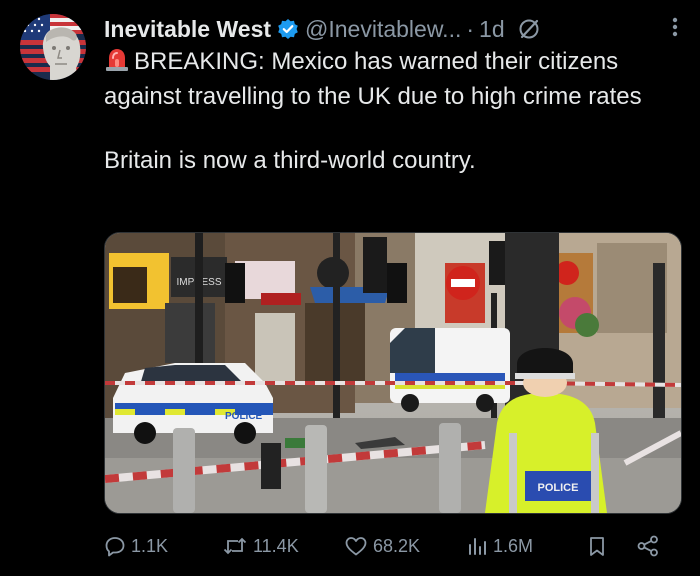 The image size is (700, 576). What do you see at coordinates (597, 546) in the screenshot?
I see `bookmark-icon` at bounding box center [597, 546].